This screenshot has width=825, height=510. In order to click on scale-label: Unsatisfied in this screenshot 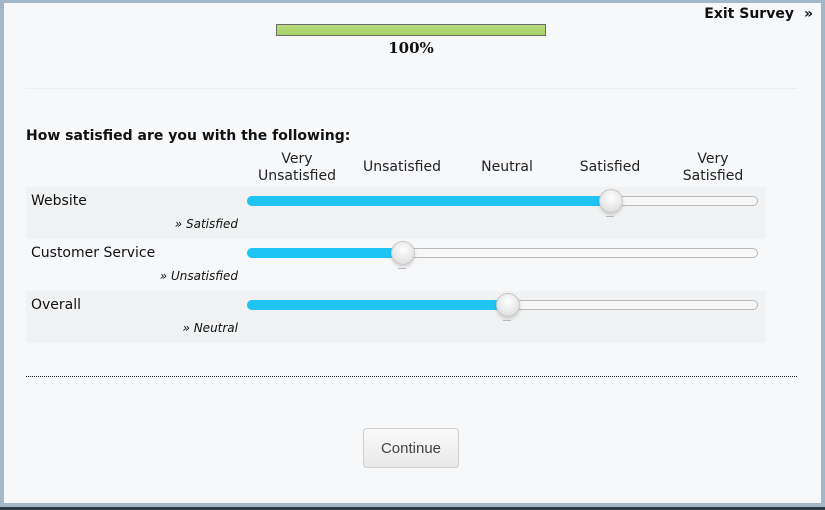, I will do `click(402, 167)`.